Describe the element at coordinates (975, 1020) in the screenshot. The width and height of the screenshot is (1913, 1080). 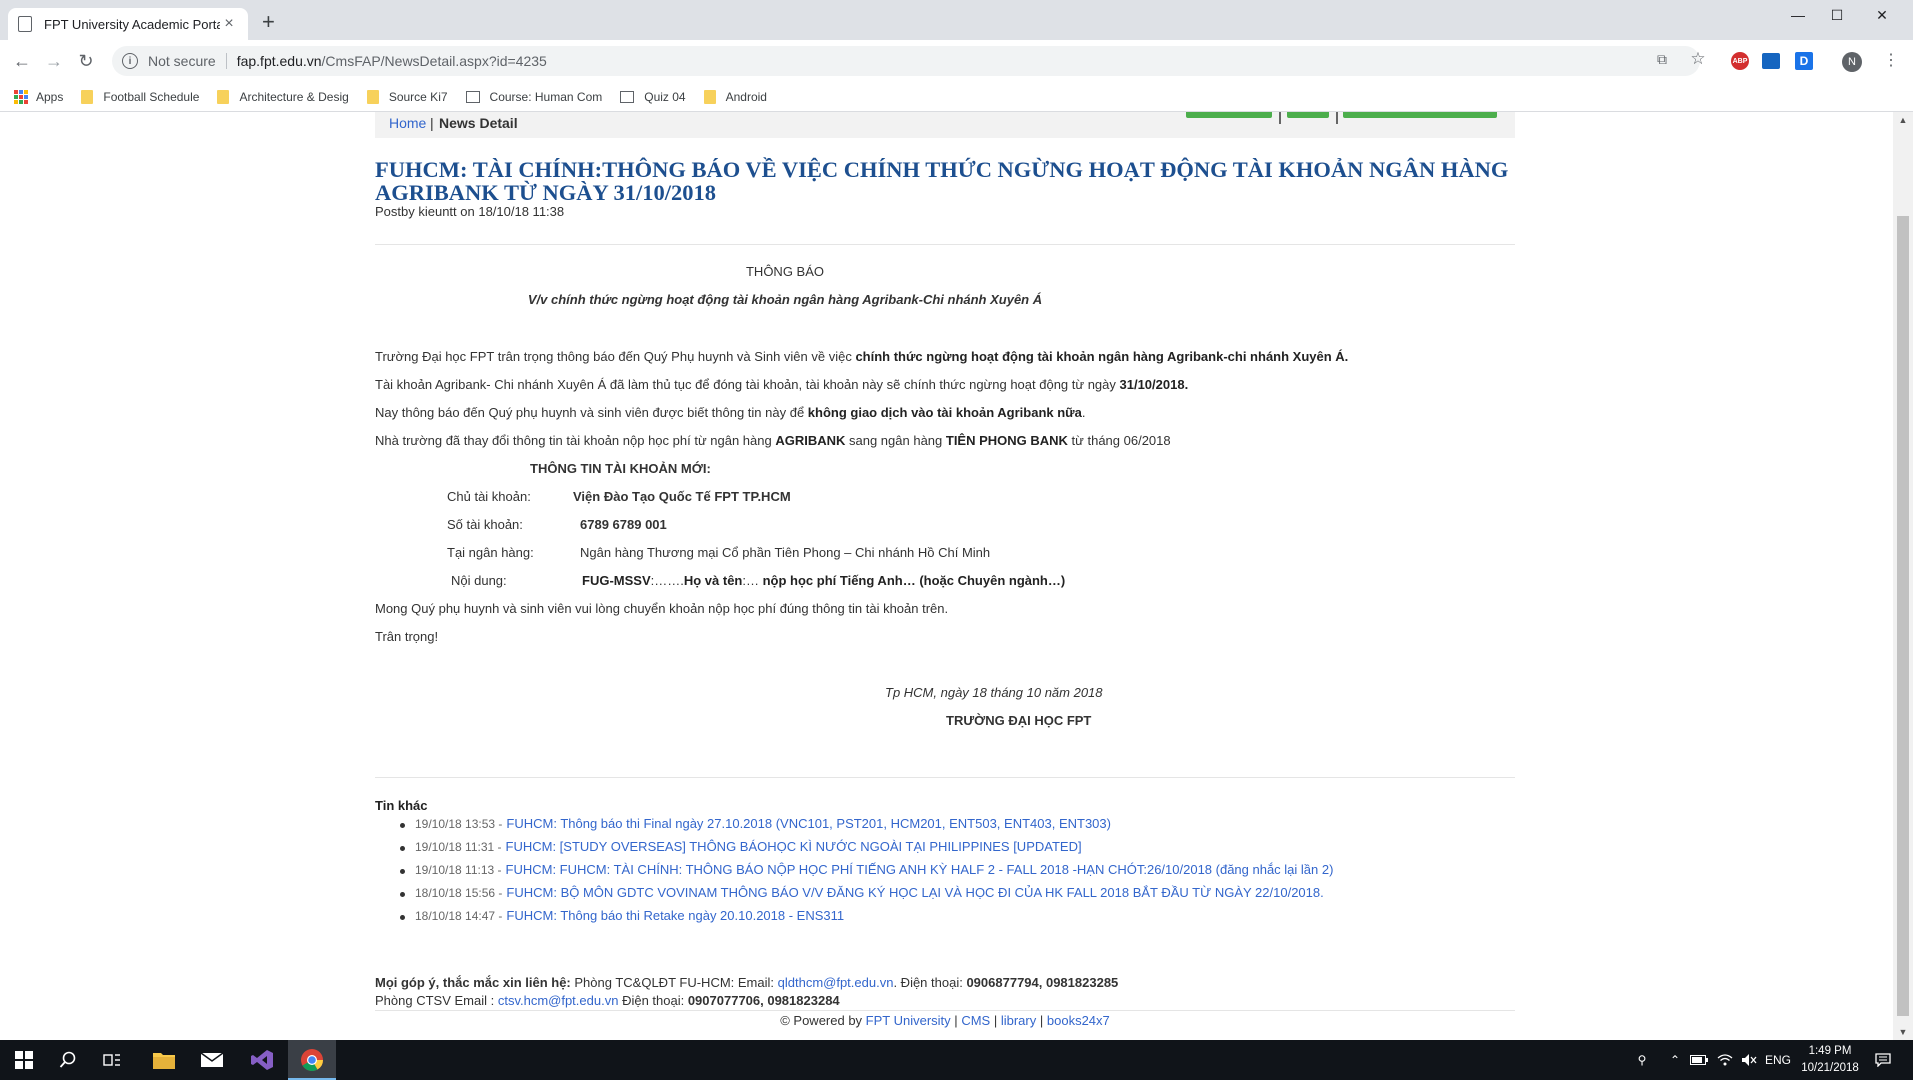
I see `footer-link-cms: CMS` at that location.